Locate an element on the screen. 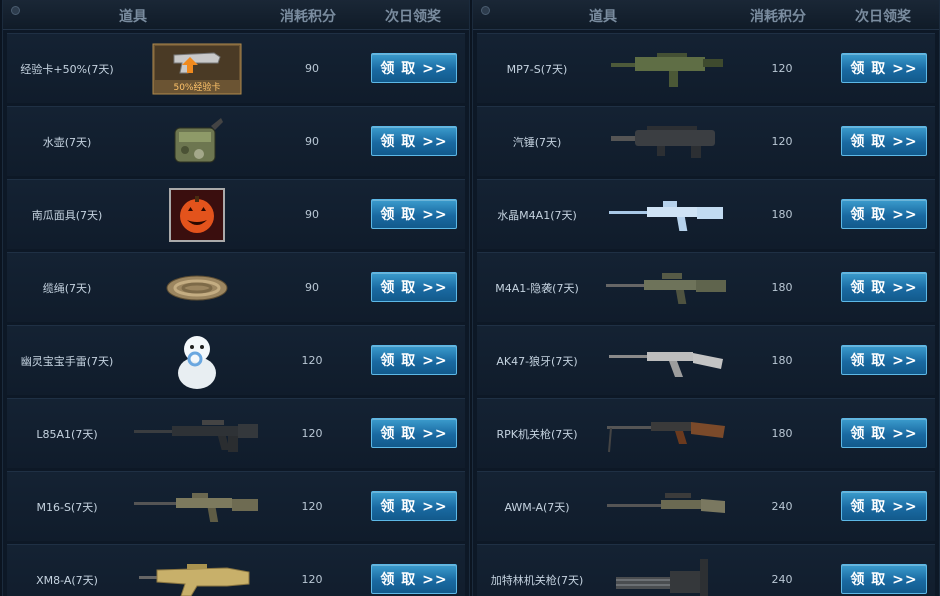  item-name: 幽灵宝宝手雷(7天) is located at coordinates (67, 361).